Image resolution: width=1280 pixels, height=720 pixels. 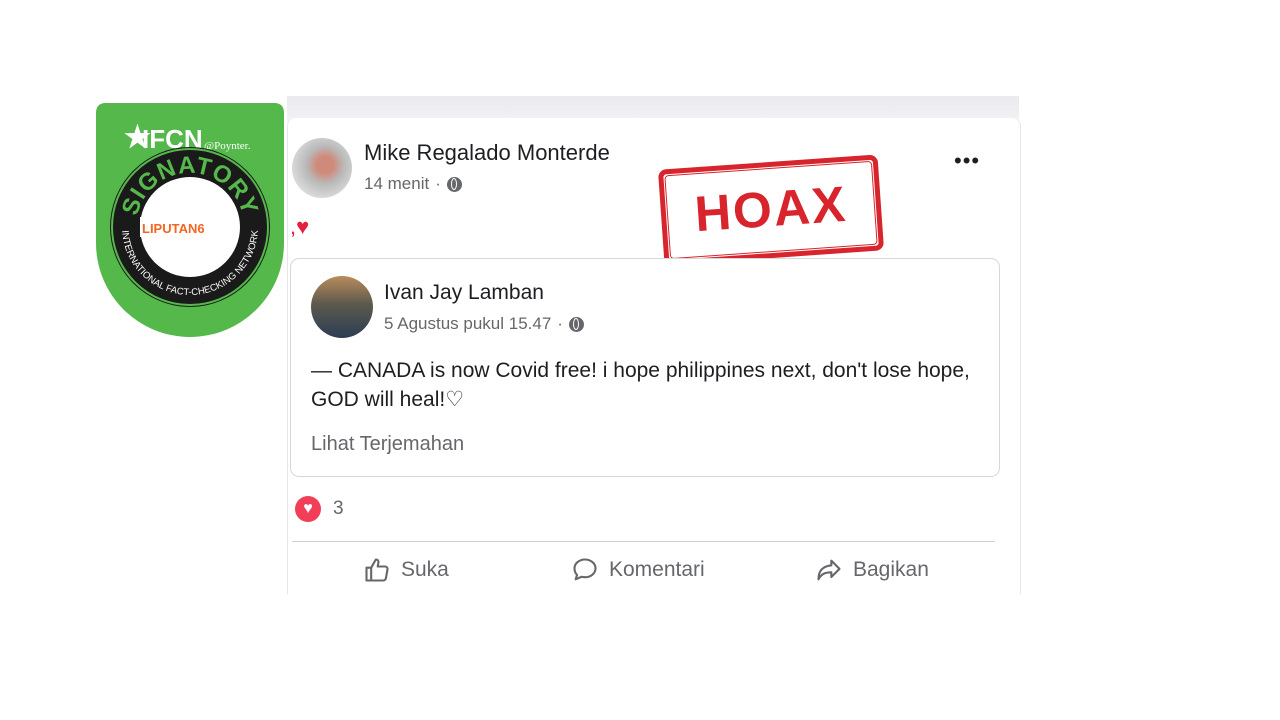 I want to click on share-arrow-icon, so click(x=829, y=570).